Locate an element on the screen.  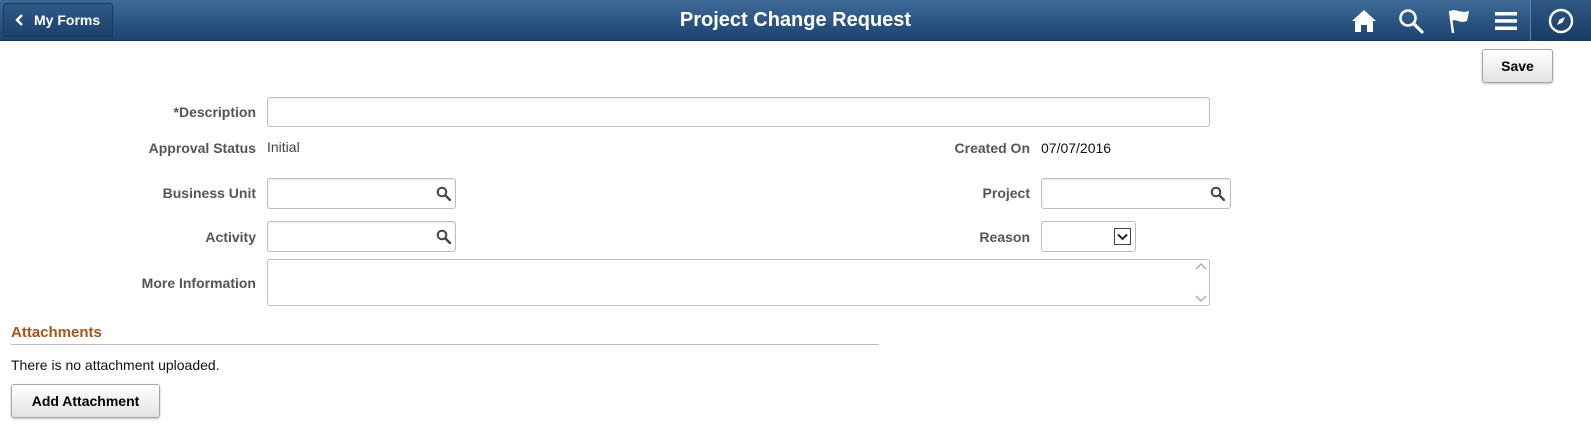
search-button is located at coordinates (1411, 21).